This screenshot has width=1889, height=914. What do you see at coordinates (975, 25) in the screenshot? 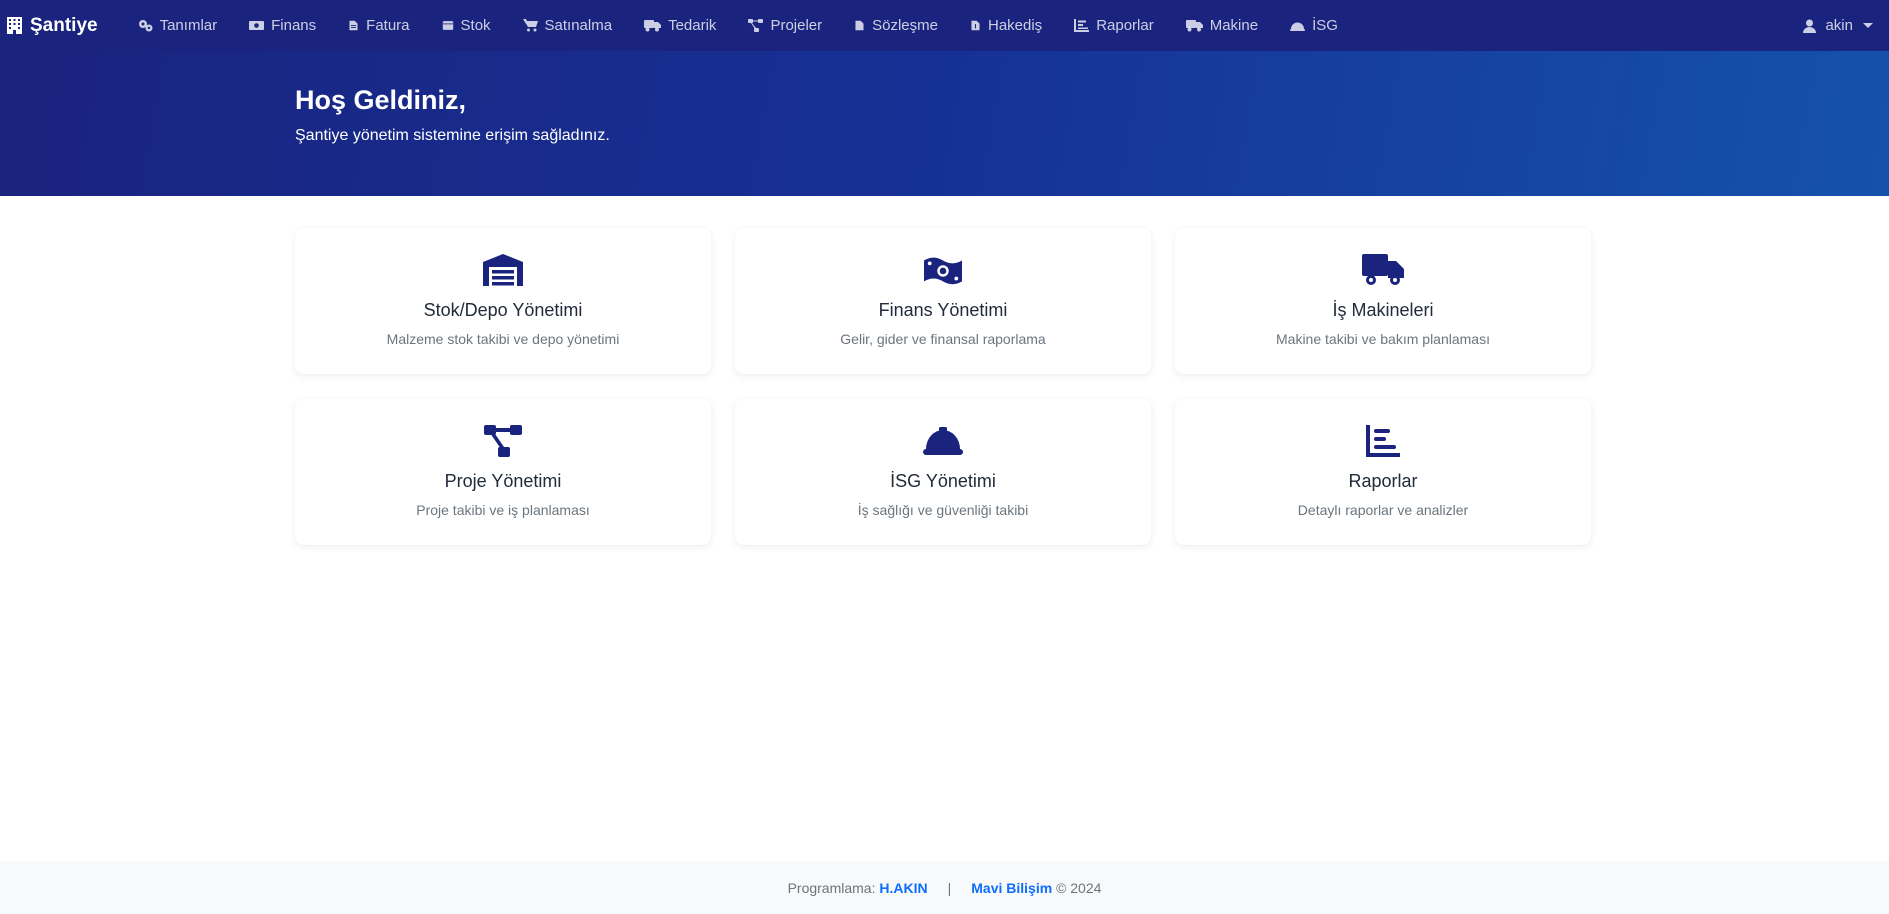
I see `file-dollar-icon` at bounding box center [975, 25].